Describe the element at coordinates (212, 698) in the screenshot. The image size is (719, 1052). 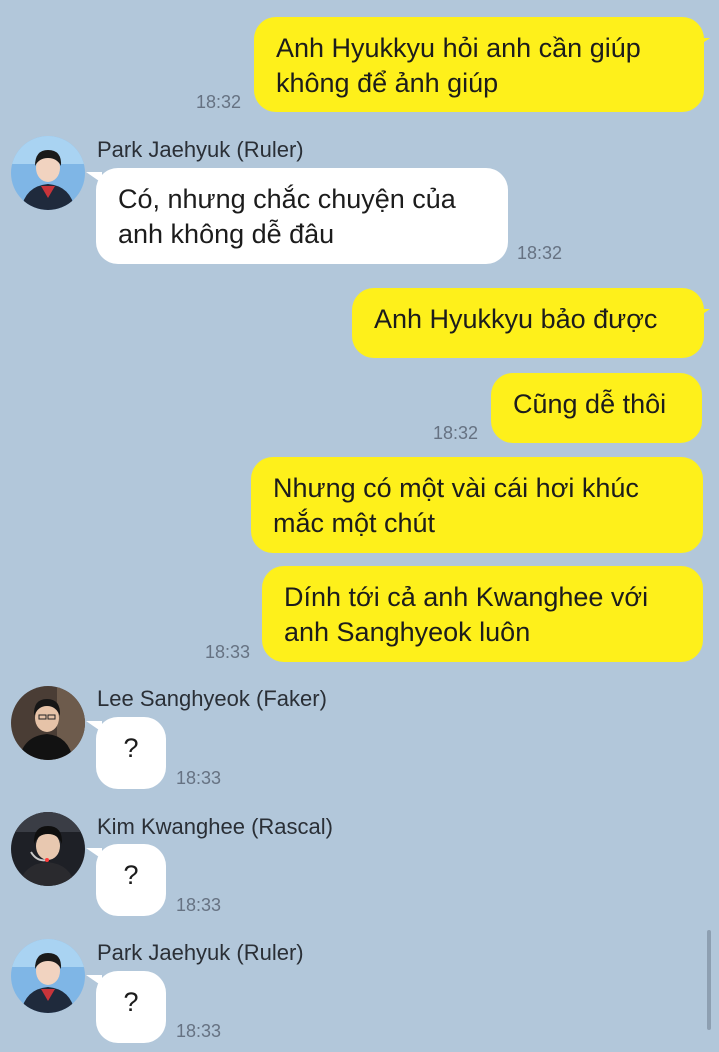
I see `sender-name: Lee Sanghyeok (Faker)` at that location.